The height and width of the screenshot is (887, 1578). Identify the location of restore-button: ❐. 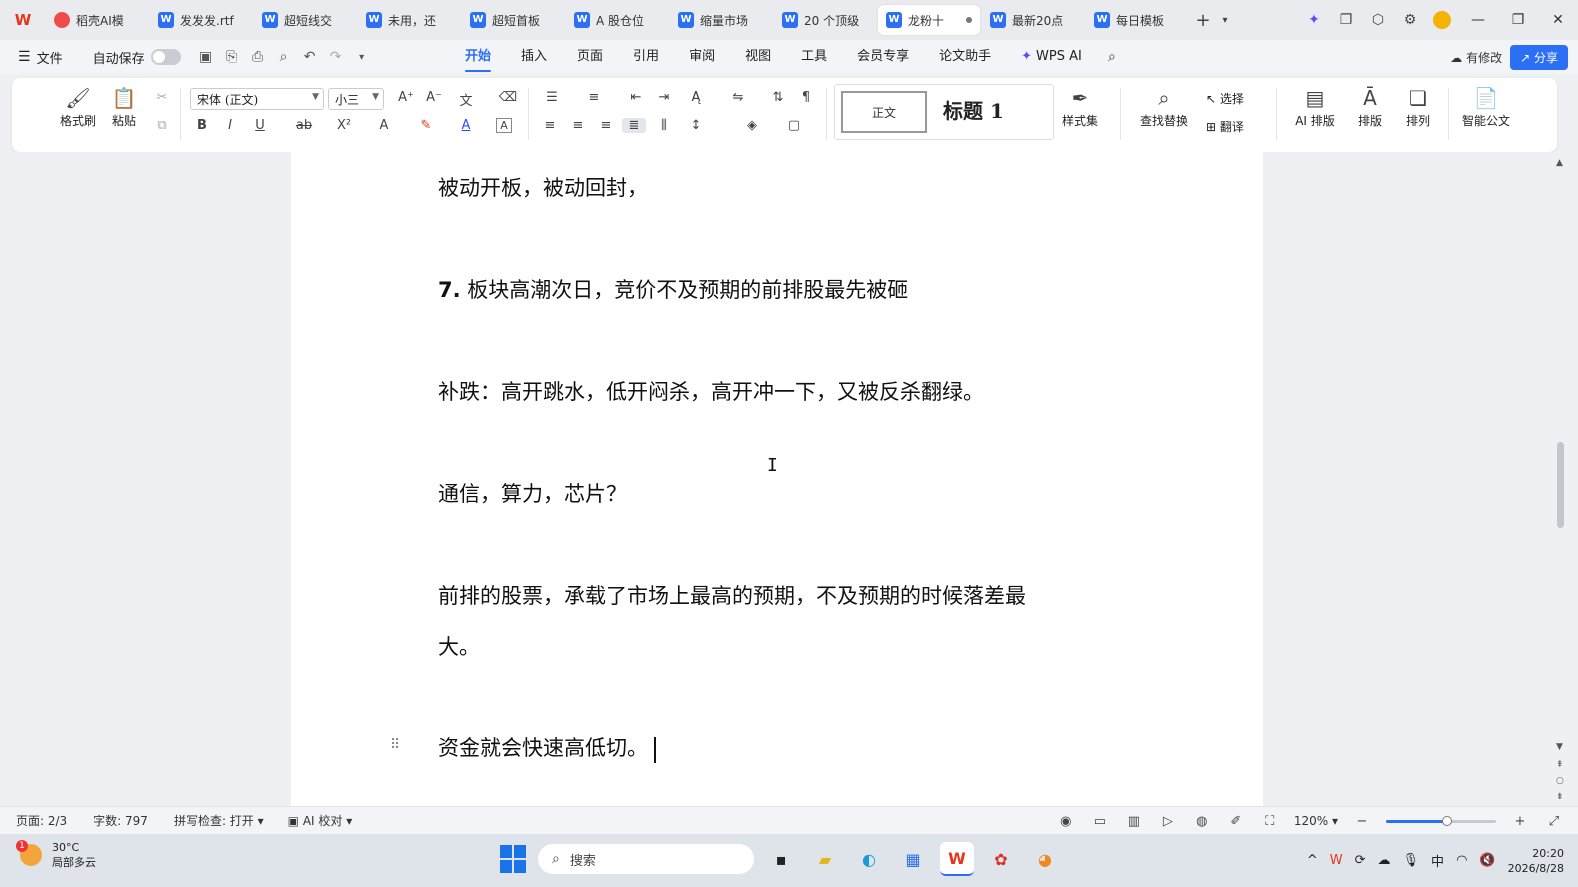
(1518, 20).